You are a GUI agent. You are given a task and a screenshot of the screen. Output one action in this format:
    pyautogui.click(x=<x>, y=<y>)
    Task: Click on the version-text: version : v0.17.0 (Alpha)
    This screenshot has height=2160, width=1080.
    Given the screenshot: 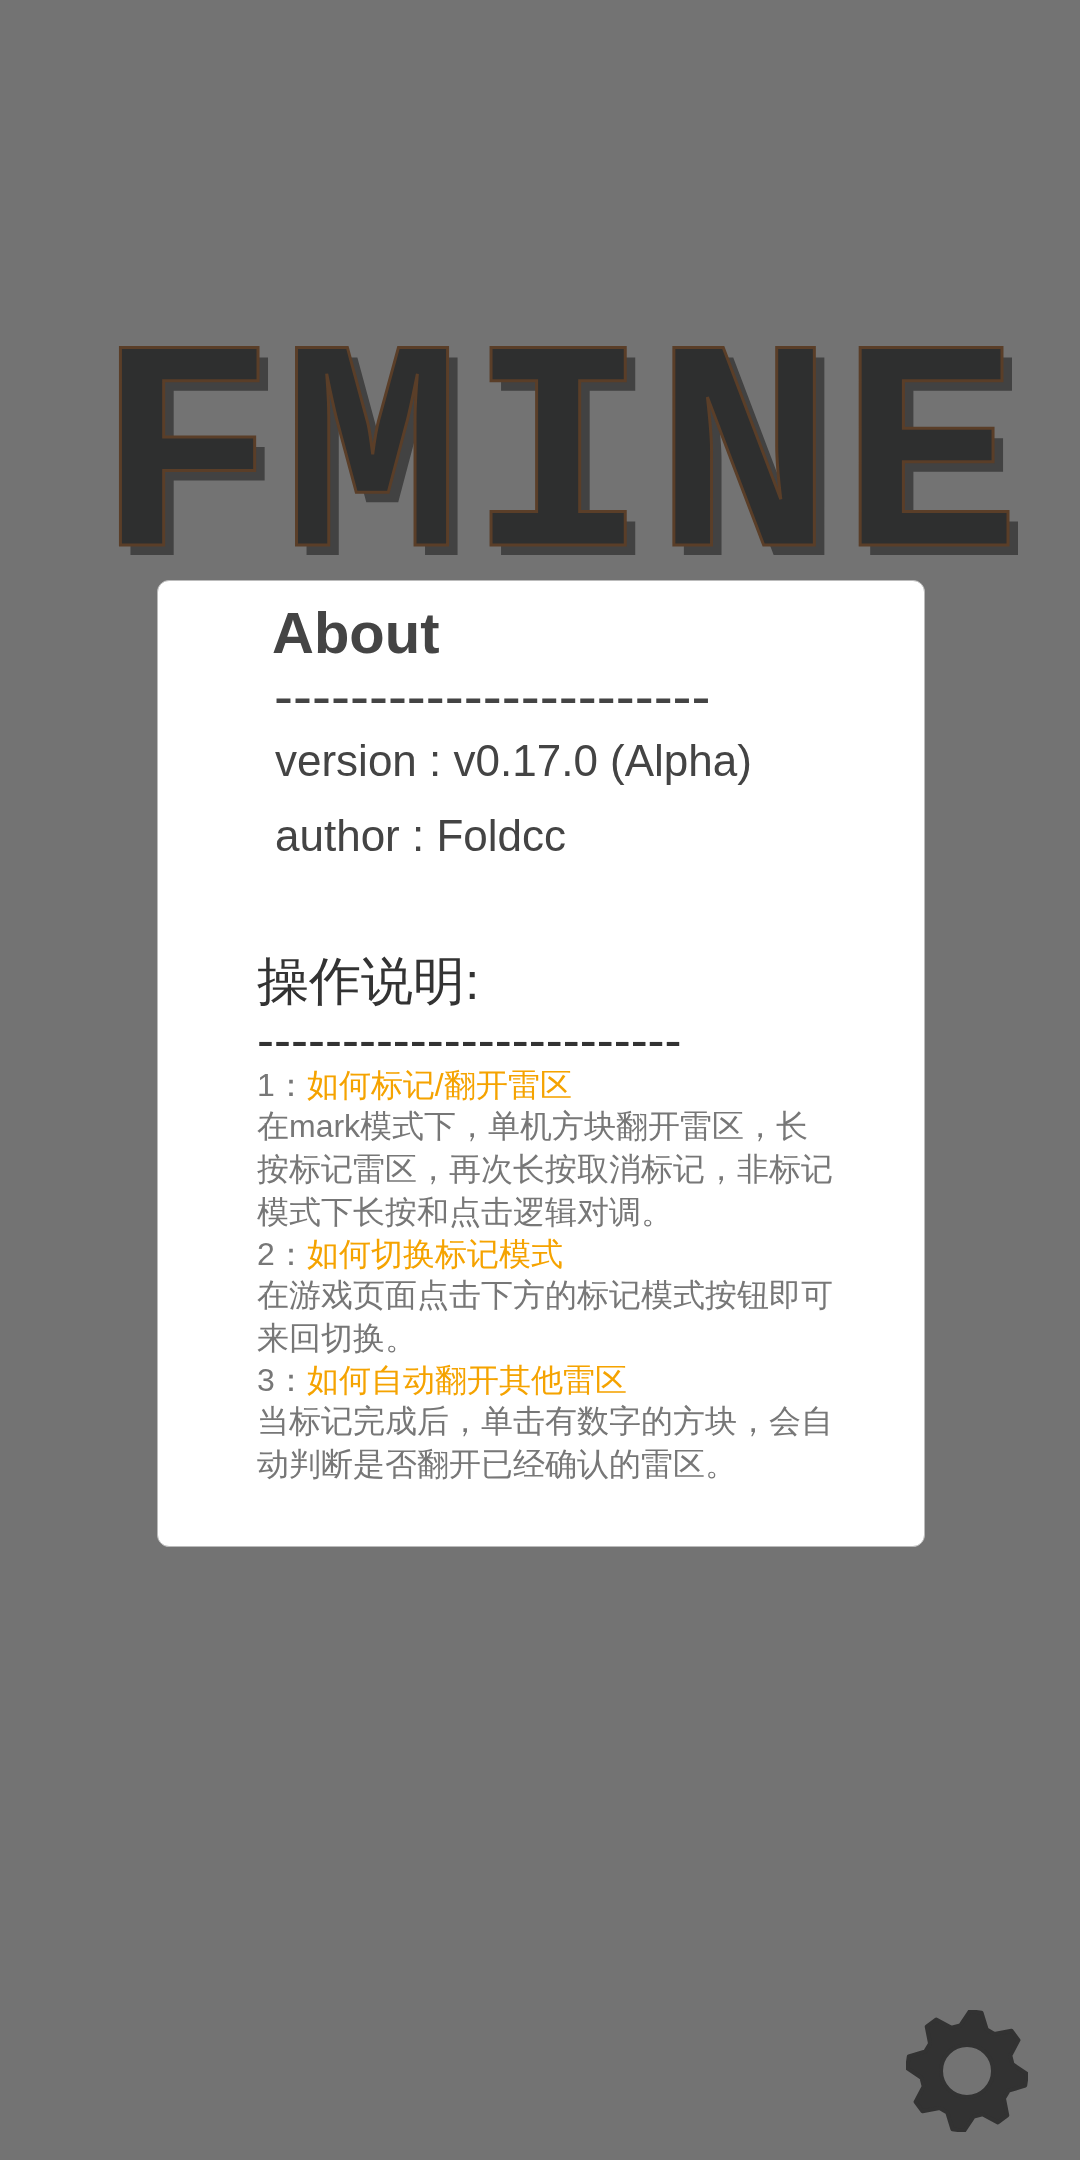 What is the action you would take?
    pyautogui.click(x=513, y=761)
    